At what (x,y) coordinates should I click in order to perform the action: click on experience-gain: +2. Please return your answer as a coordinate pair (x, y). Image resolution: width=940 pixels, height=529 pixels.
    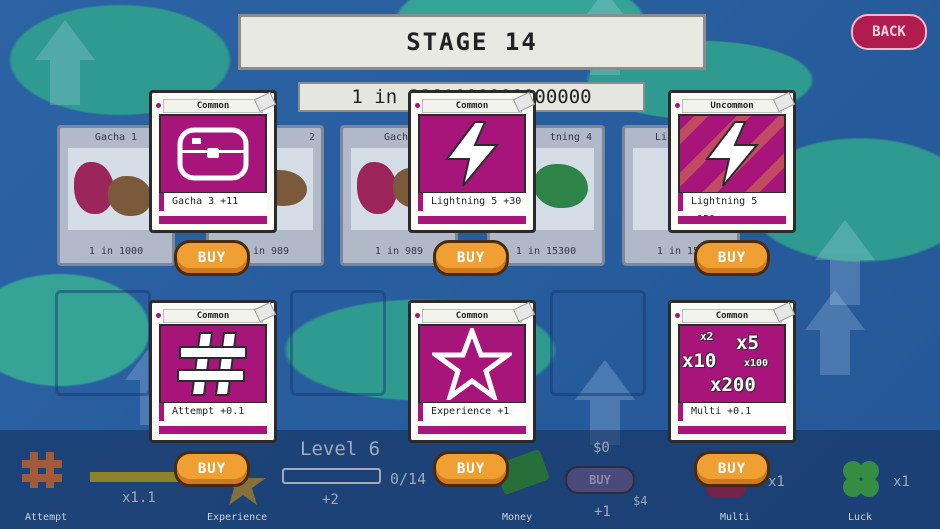
    Looking at the image, I should click on (330, 500).